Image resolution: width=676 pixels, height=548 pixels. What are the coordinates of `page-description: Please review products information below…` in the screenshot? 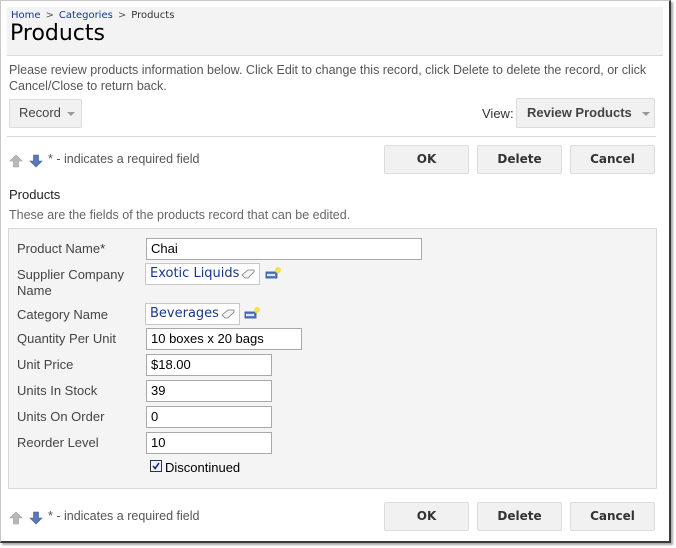 It's located at (328, 78).